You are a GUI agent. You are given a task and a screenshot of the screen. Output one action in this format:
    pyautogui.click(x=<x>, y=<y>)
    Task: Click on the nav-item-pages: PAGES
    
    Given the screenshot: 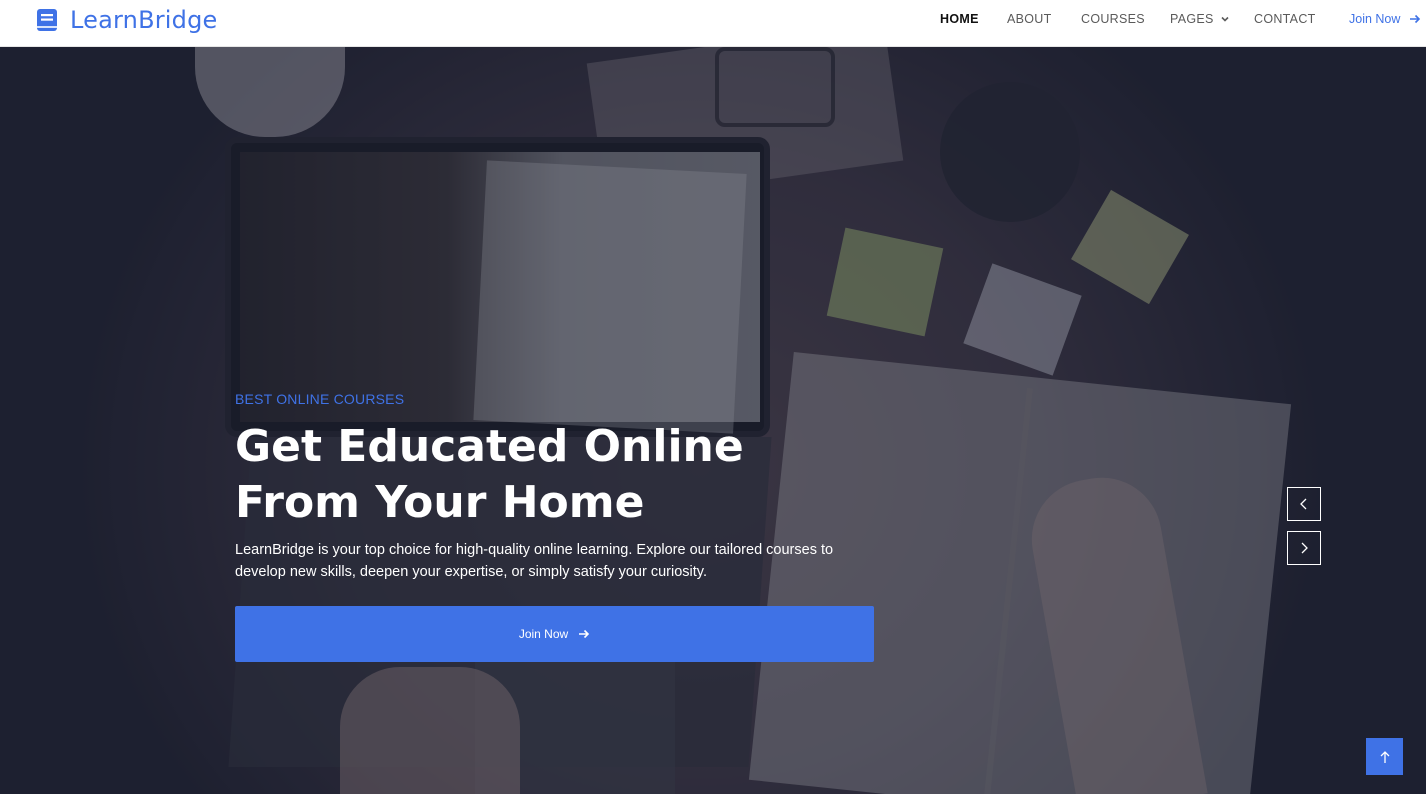 What is the action you would take?
    pyautogui.click(x=1200, y=19)
    